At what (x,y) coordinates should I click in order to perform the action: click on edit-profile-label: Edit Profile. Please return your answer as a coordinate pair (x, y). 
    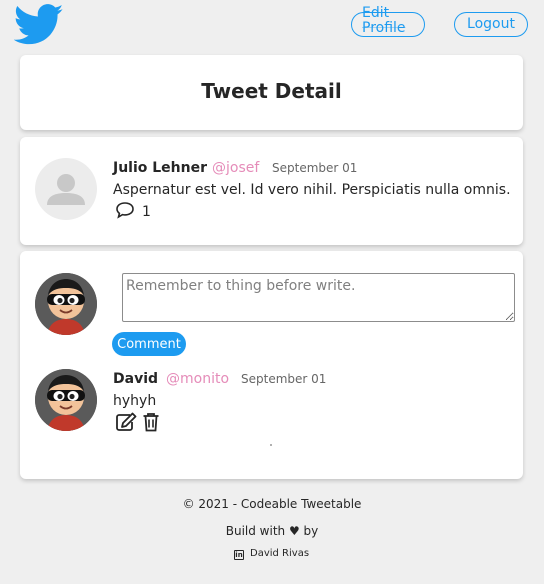
    Looking at the image, I should click on (384, 20).